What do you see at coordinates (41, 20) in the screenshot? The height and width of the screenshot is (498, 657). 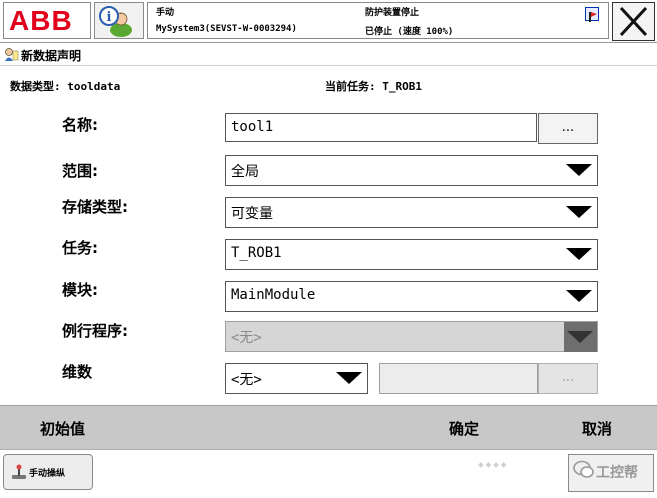 I see `abb-logo: ABB` at bounding box center [41, 20].